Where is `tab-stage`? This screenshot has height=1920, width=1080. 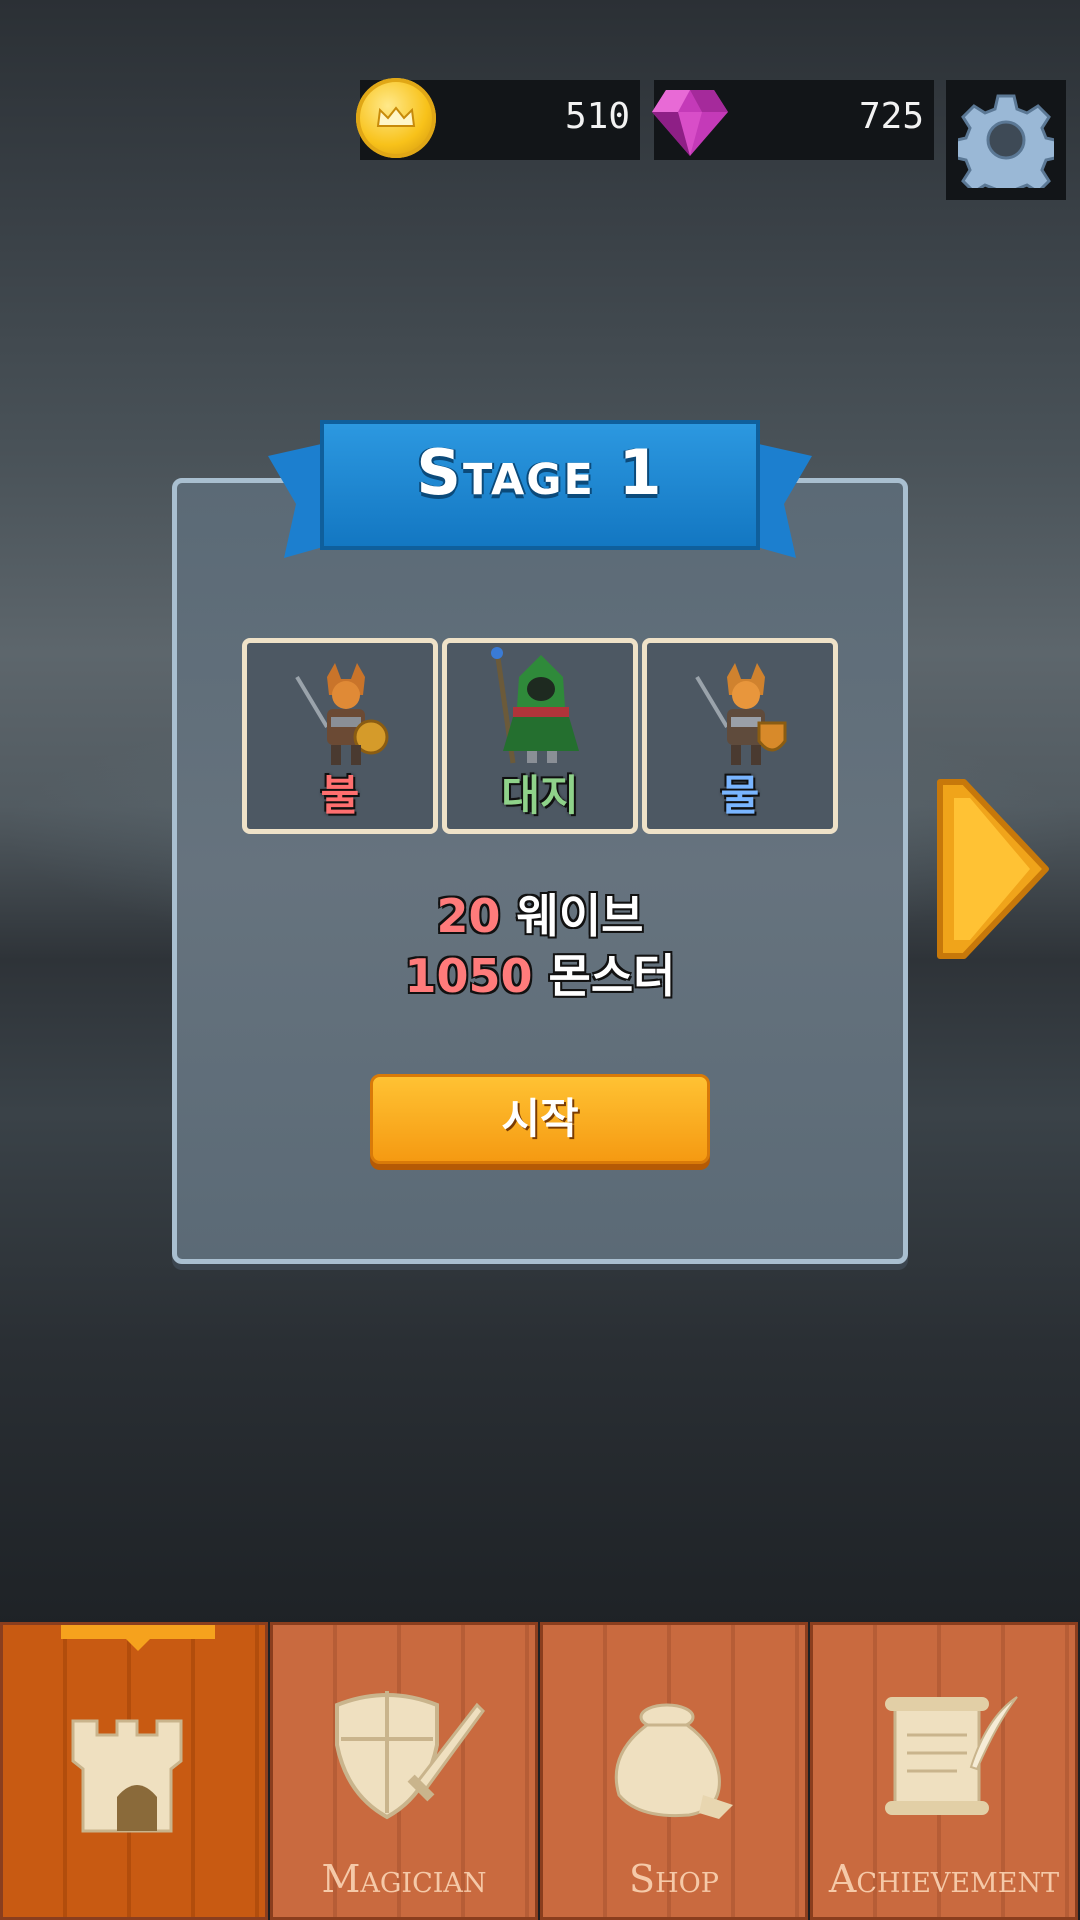
tab-stage is located at coordinates (134, 1771).